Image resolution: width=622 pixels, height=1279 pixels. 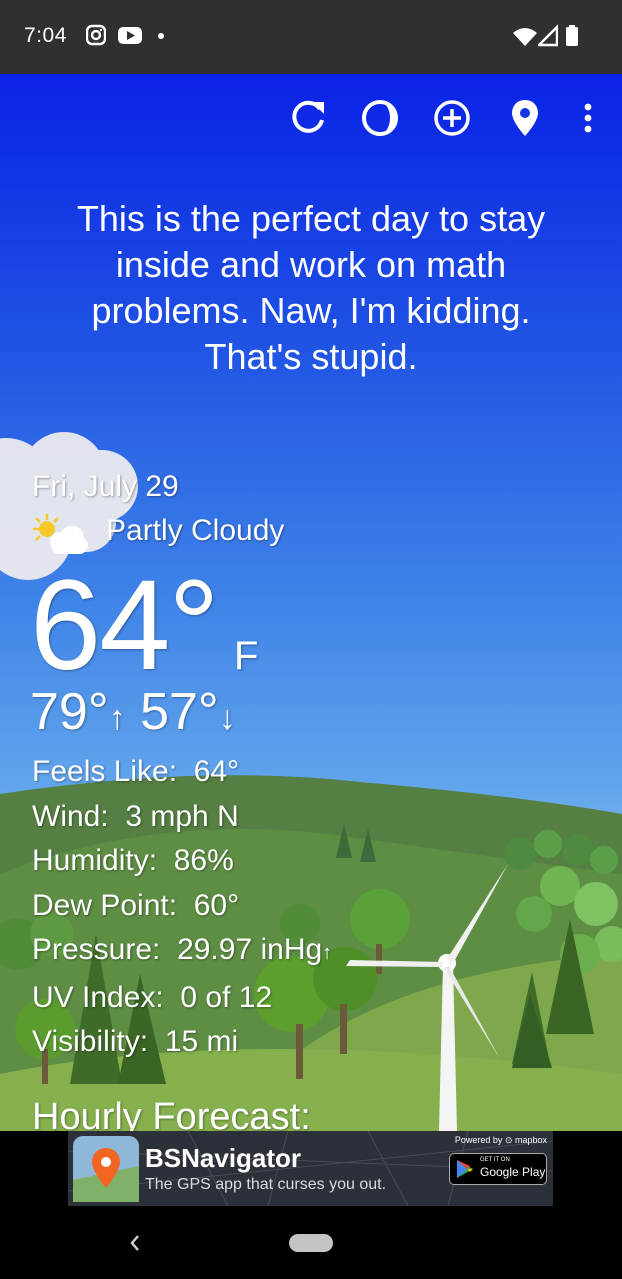 I want to click on instagram-icon, so click(x=96, y=35).